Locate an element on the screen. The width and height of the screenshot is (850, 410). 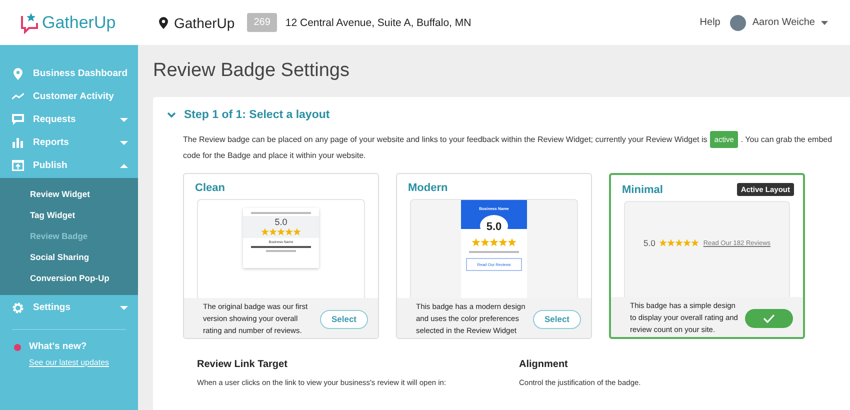
intro-text: code for the Badge and place it within your website. is located at coordinates (275, 156).